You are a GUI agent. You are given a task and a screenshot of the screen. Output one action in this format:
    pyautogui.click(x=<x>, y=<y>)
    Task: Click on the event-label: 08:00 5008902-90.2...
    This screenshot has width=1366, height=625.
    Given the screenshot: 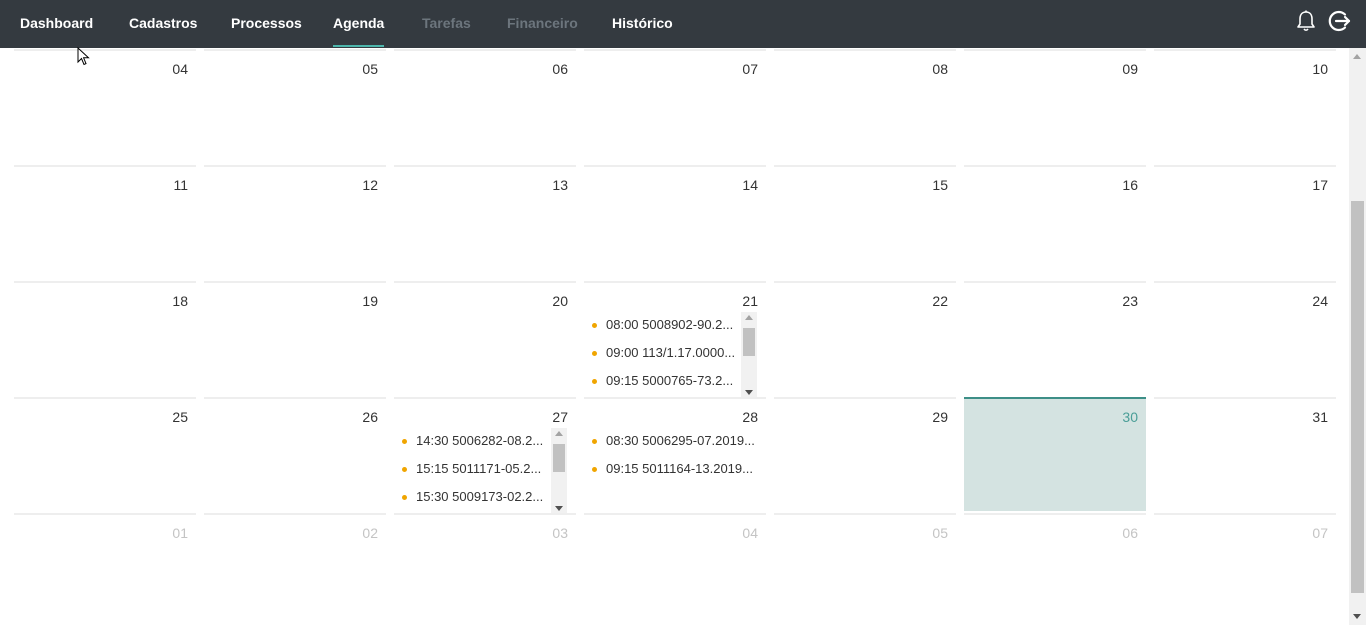 What is the action you would take?
    pyautogui.click(x=670, y=324)
    